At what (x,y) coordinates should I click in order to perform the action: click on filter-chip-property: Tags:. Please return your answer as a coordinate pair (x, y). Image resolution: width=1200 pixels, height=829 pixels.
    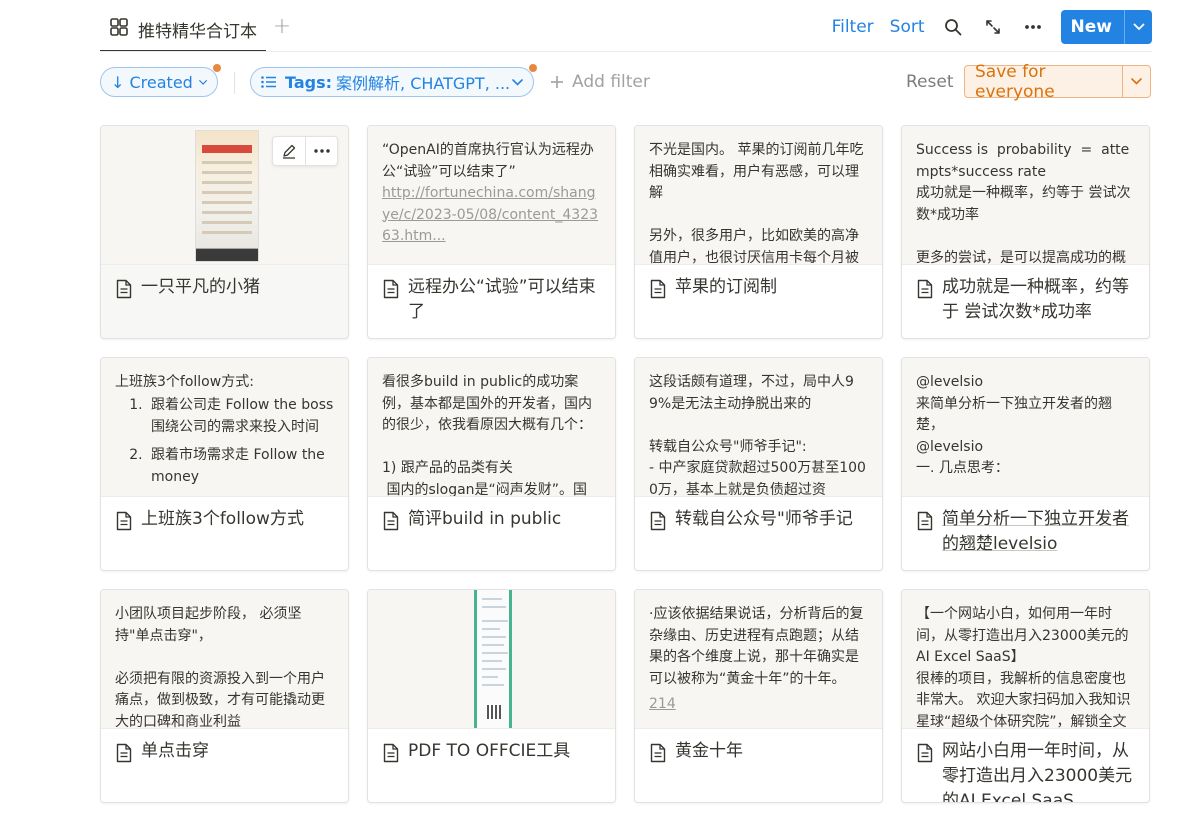
    Looking at the image, I should click on (309, 82).